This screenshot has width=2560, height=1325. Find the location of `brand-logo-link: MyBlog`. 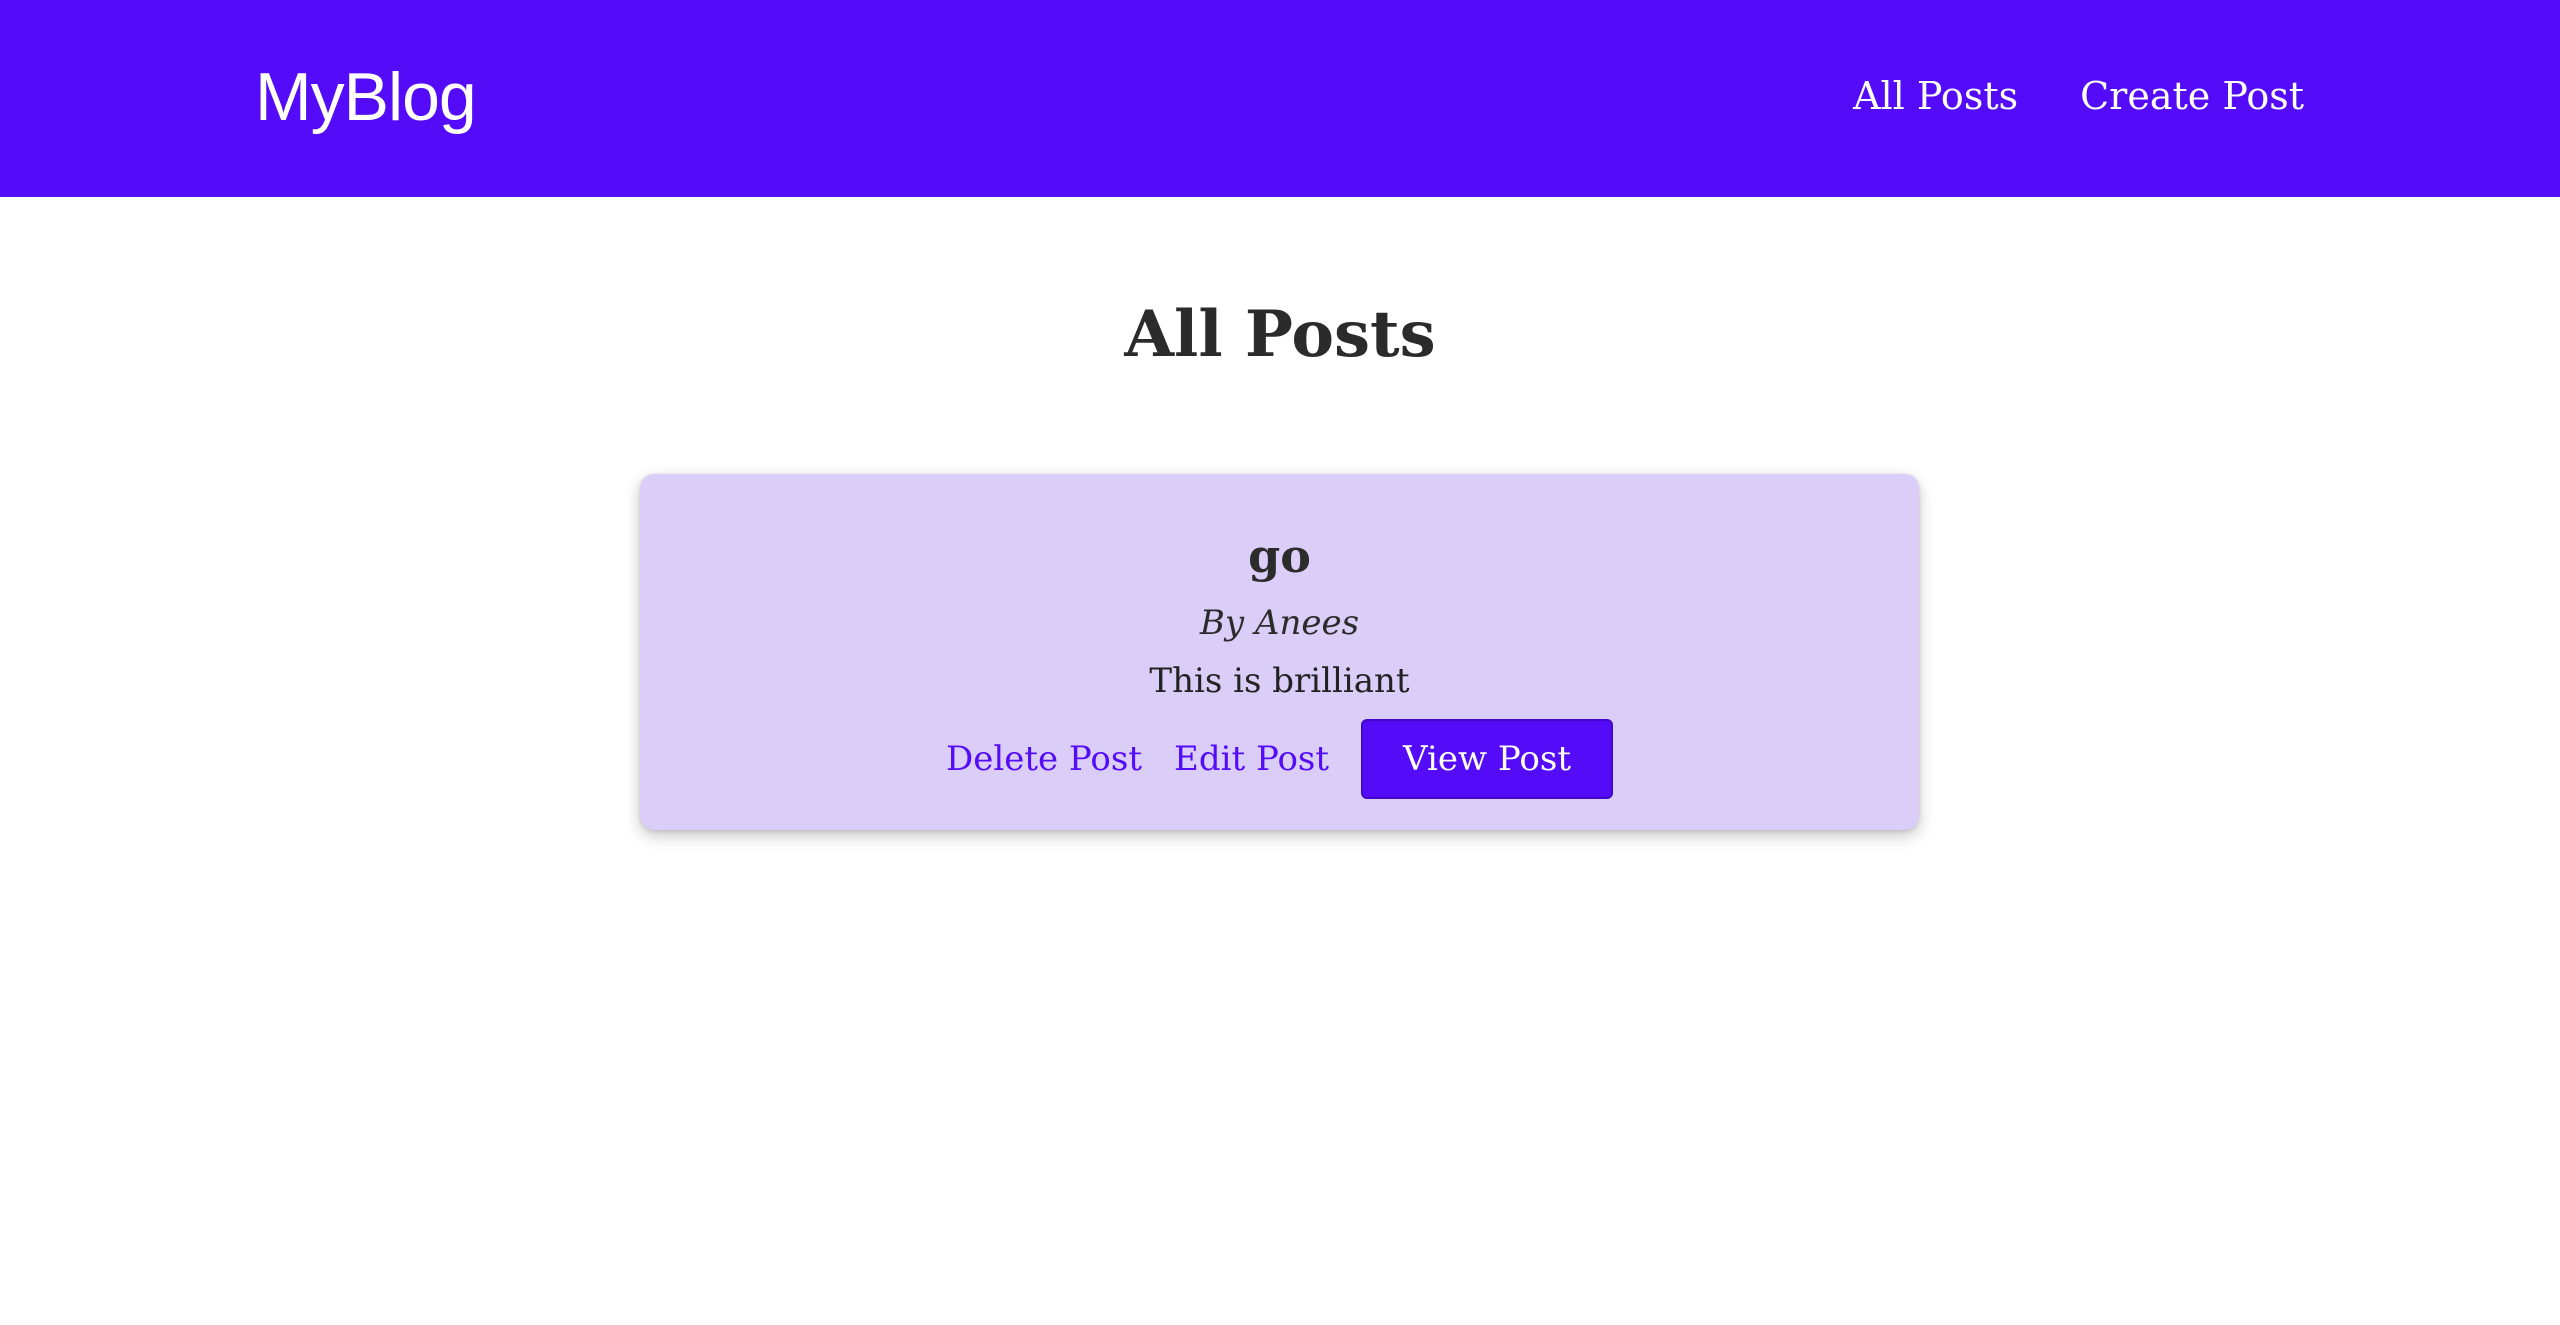

brand-logo-link: MyBlog is located at coordinates (366, 97).